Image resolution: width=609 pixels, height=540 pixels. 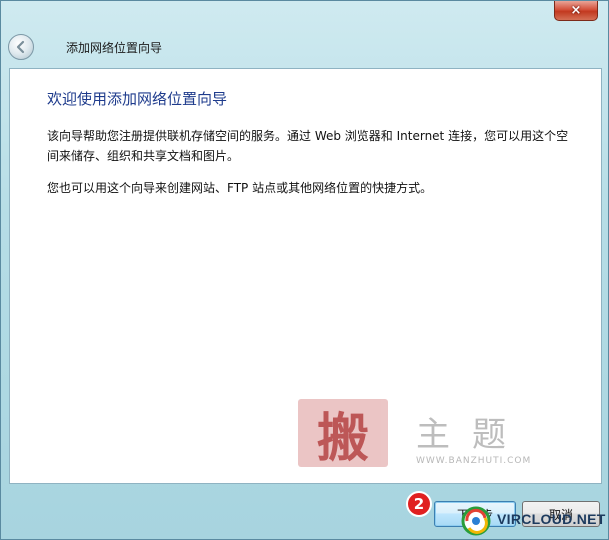 What do you see at coordinates (551, 519) in the screenshot?
I see `vircloud-brand-text: VIRCLOUD.NET` at bounding box center [551, 519].